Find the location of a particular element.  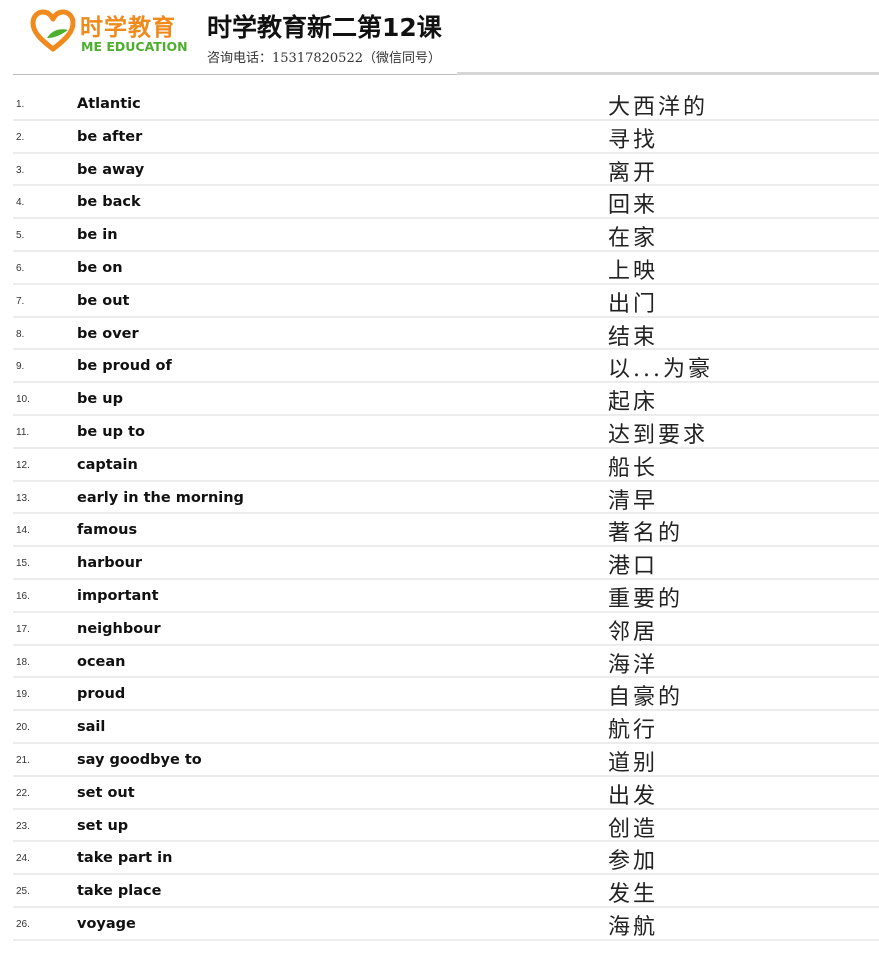

vocab-row: 19. proud 自豪的 is located at coordinates (446, 695).